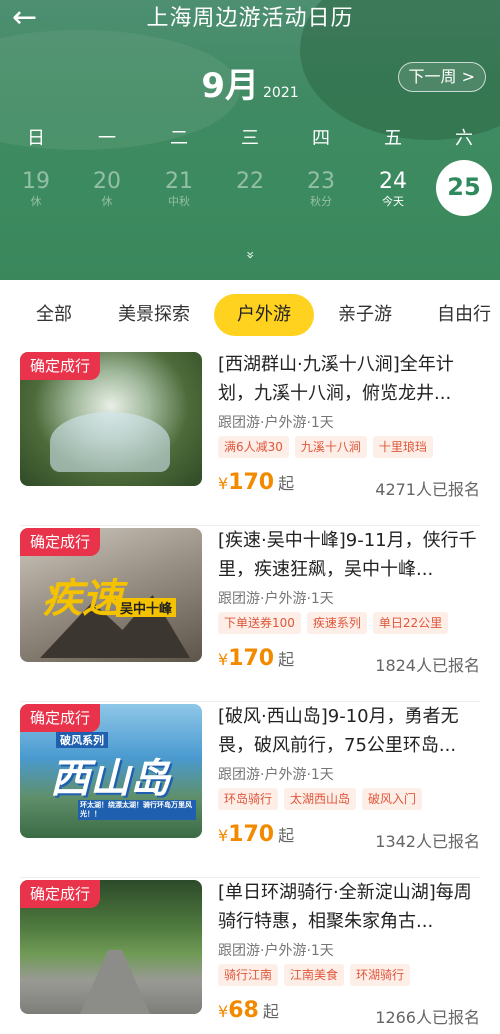 This screenshot has width=500, height=1034. I want to click on product-tag: 疾速系列, so click(336, 623).